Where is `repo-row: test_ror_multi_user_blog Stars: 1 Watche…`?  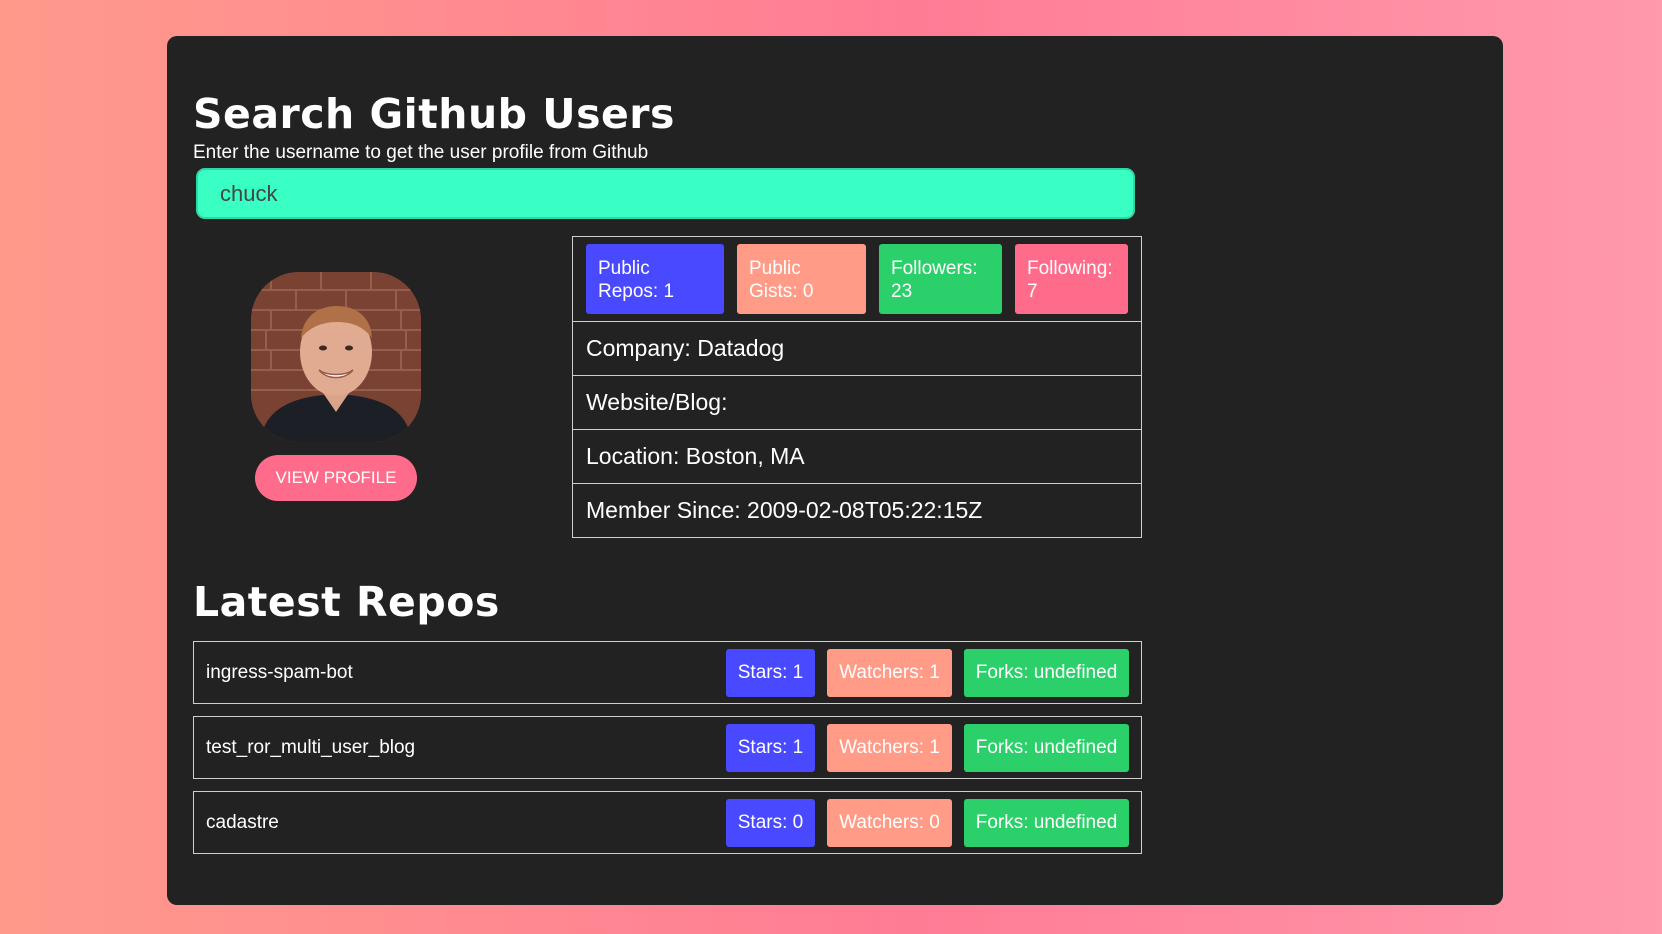
repo-row: test_ror_multi_user_blog Stars: 1 Watche… is located at coordinates (667, 747).